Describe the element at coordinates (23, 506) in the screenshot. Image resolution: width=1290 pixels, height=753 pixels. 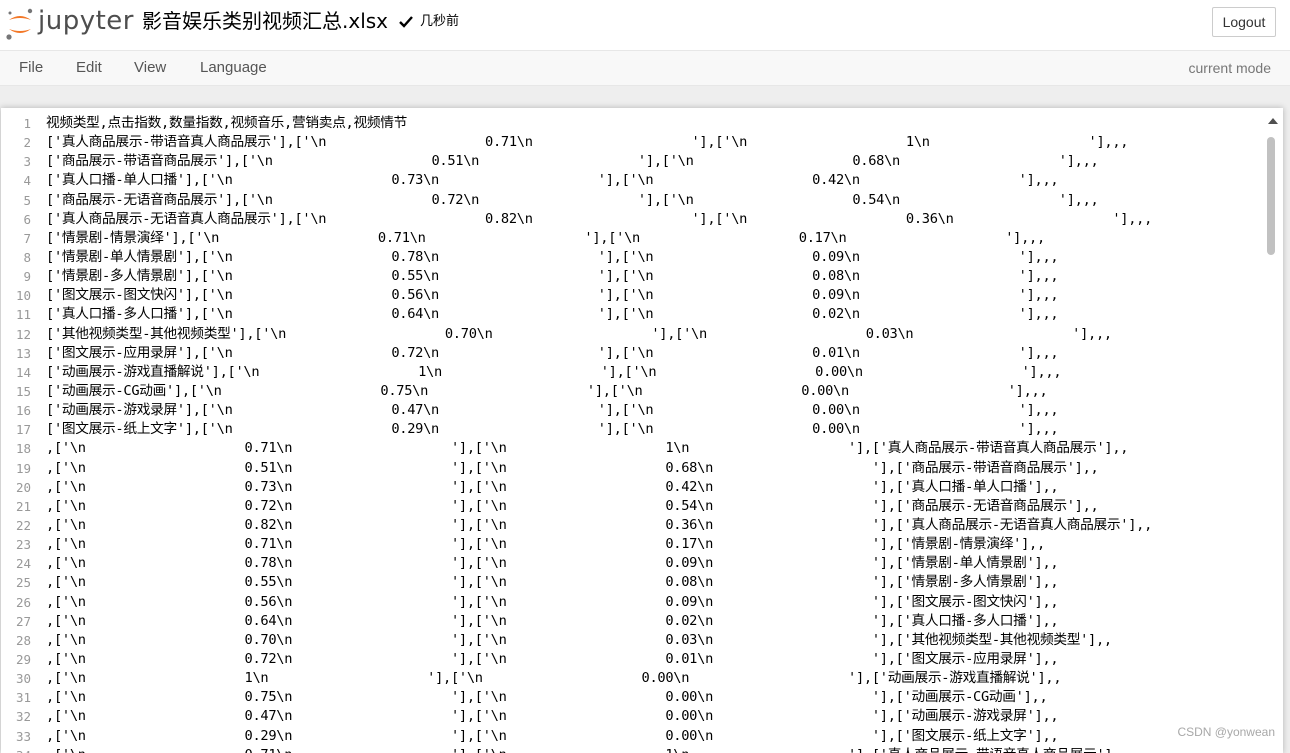
I see `line-number: 21` at that location.